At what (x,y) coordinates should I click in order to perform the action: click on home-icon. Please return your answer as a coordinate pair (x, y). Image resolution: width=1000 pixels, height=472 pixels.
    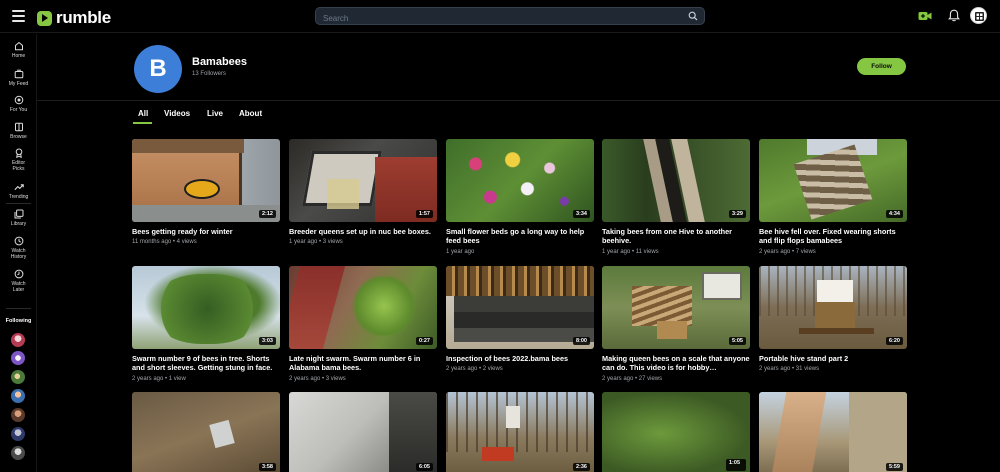
    Looking at the image, I should click on (18, 46).